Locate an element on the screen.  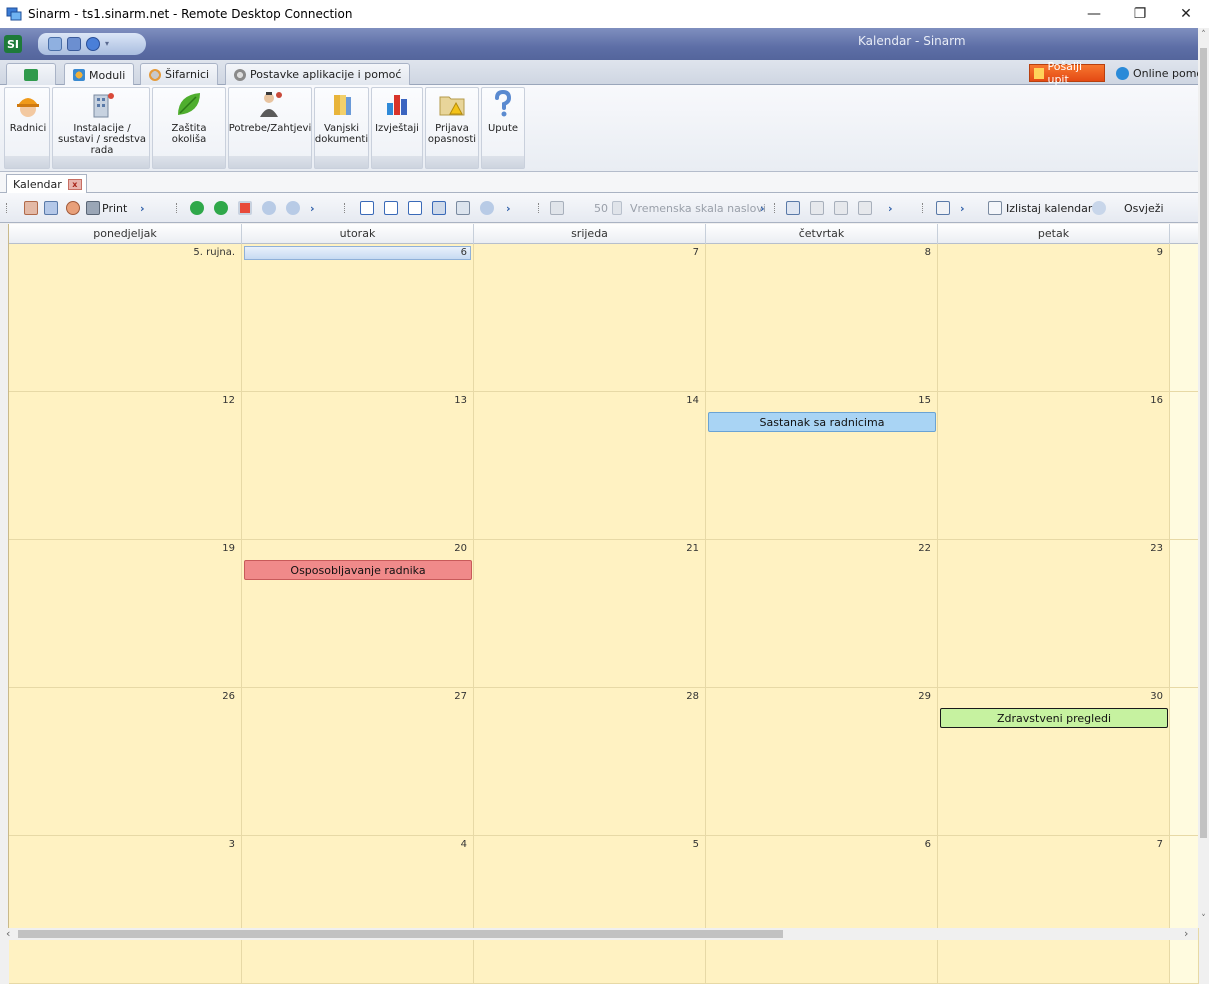
previous-icon is located at coordinates (197, 208).